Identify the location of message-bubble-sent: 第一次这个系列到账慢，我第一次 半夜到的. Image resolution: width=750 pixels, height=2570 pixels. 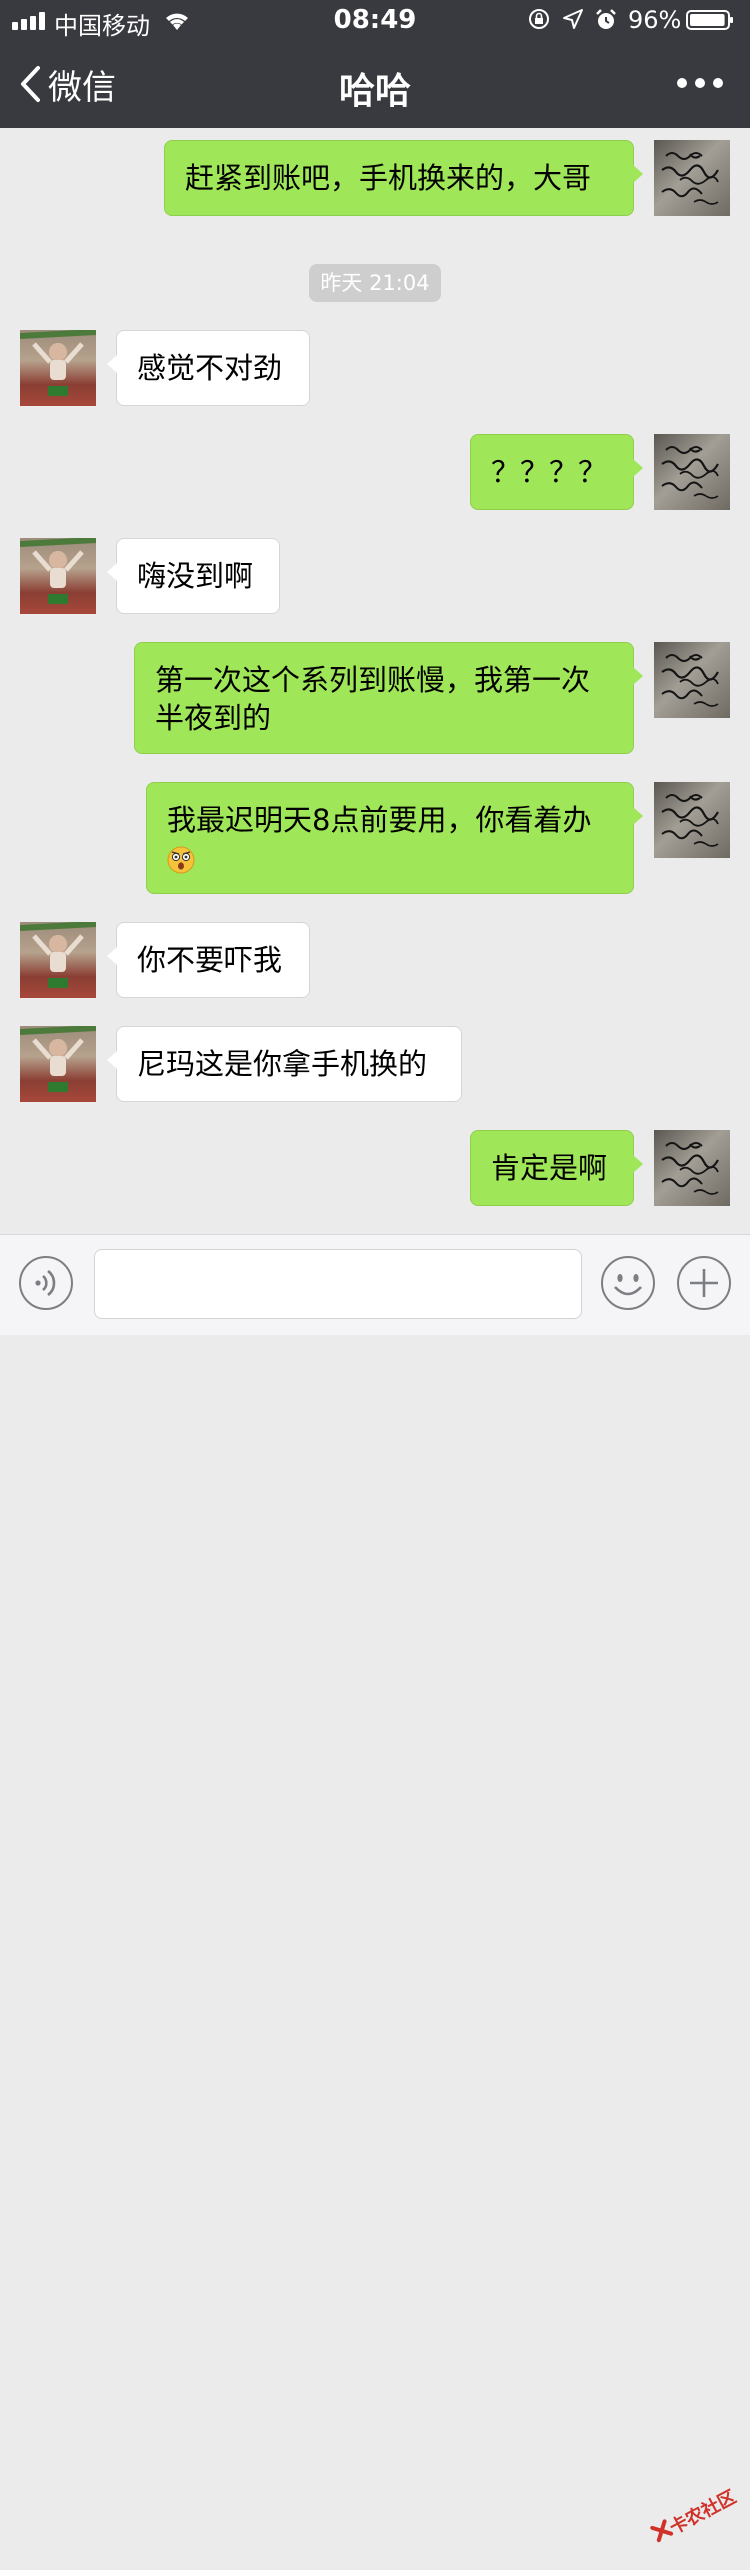
(388, 698).